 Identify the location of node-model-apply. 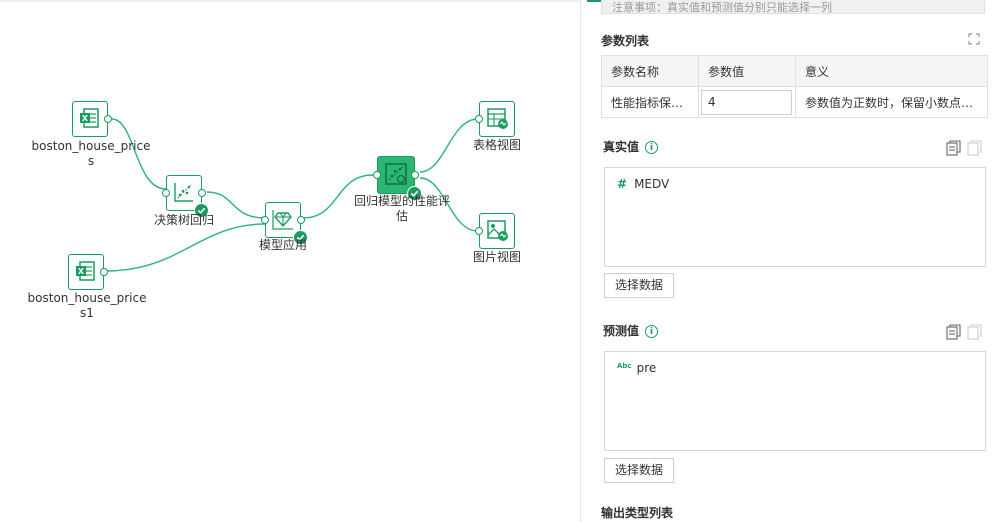
(284, 223).